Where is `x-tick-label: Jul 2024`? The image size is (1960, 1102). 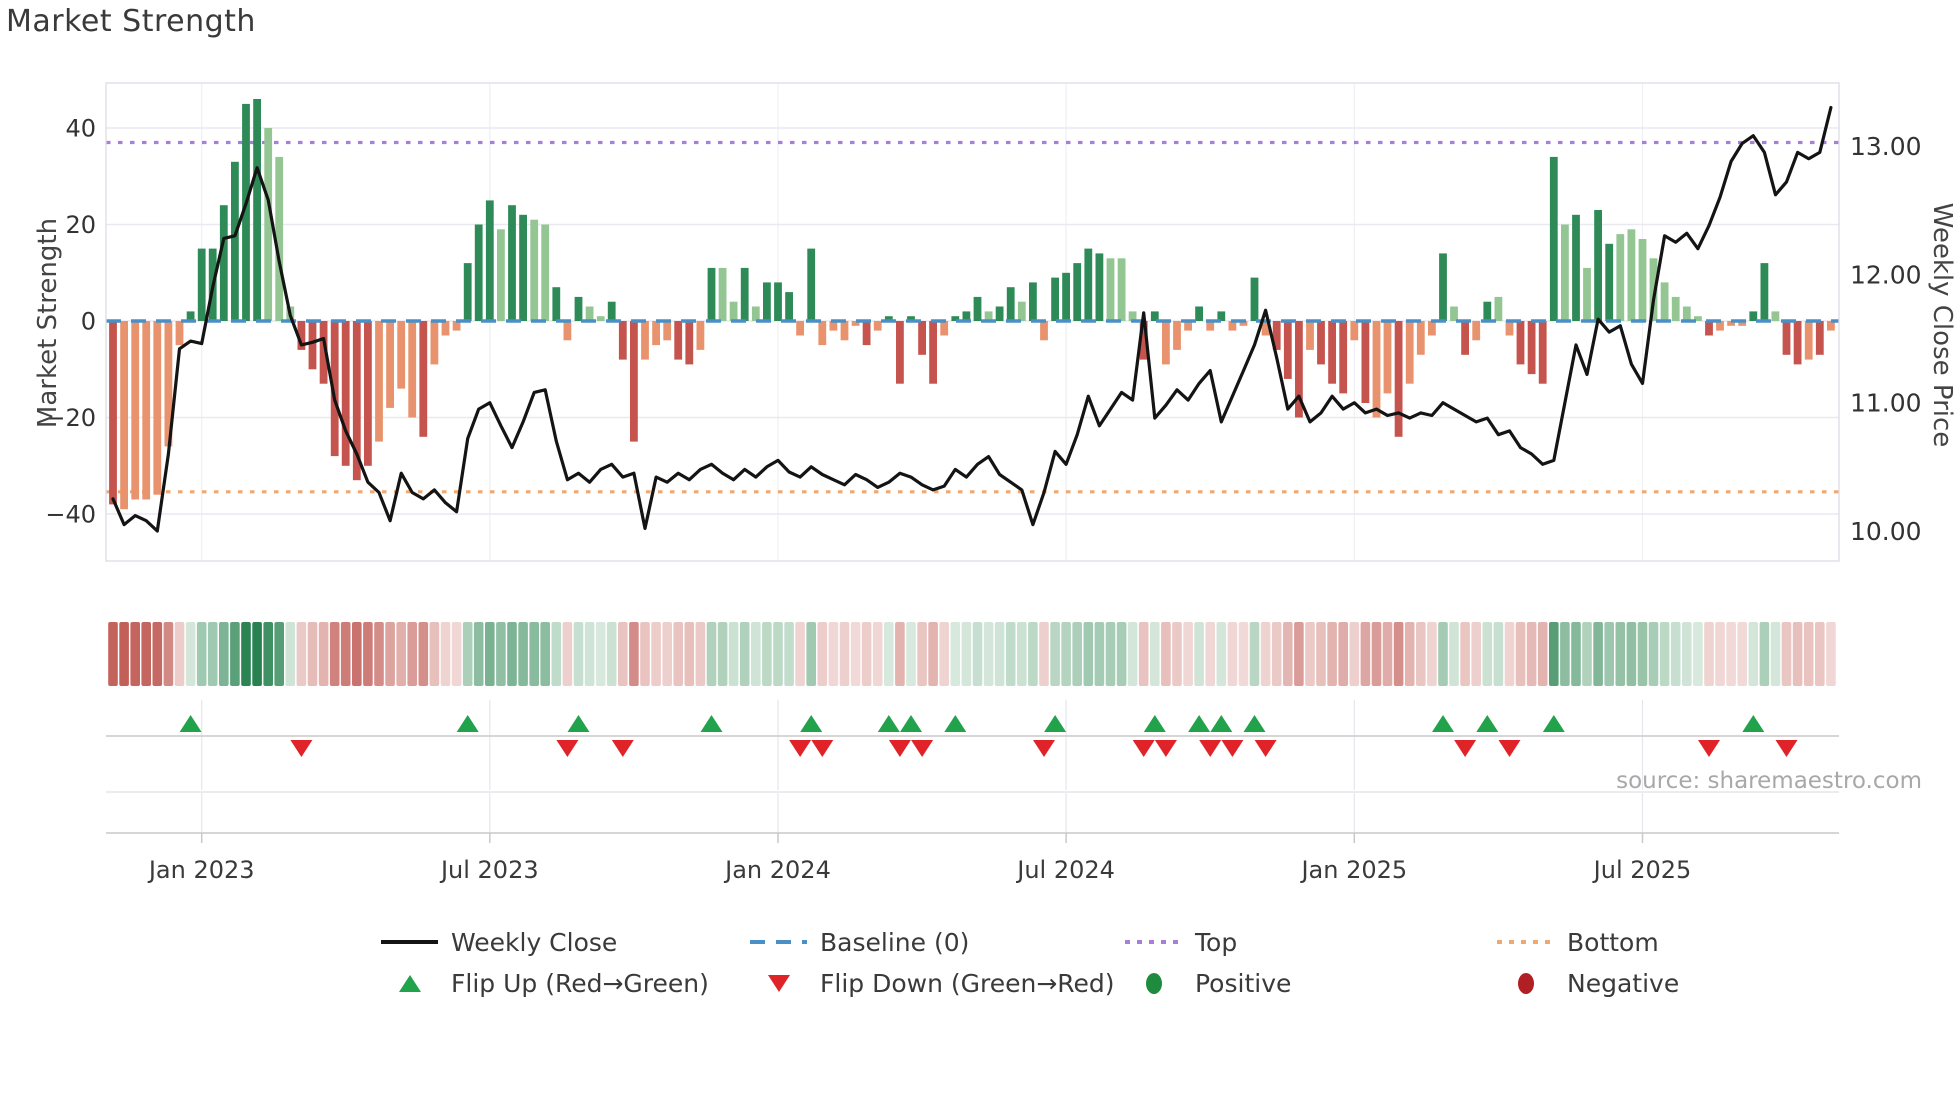 x-tick-label: Jul 2024 is located at coordinates (1065, 870).